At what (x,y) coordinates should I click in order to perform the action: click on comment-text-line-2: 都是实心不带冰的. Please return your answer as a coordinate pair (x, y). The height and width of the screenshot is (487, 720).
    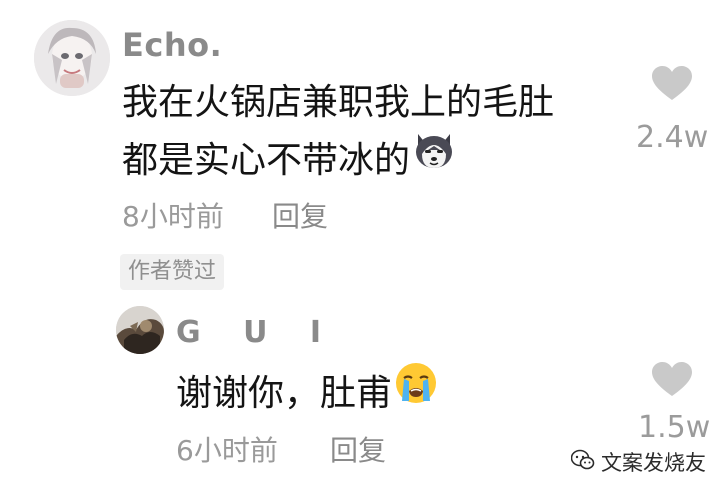
    Looking at the image, I should click on (266, 160).